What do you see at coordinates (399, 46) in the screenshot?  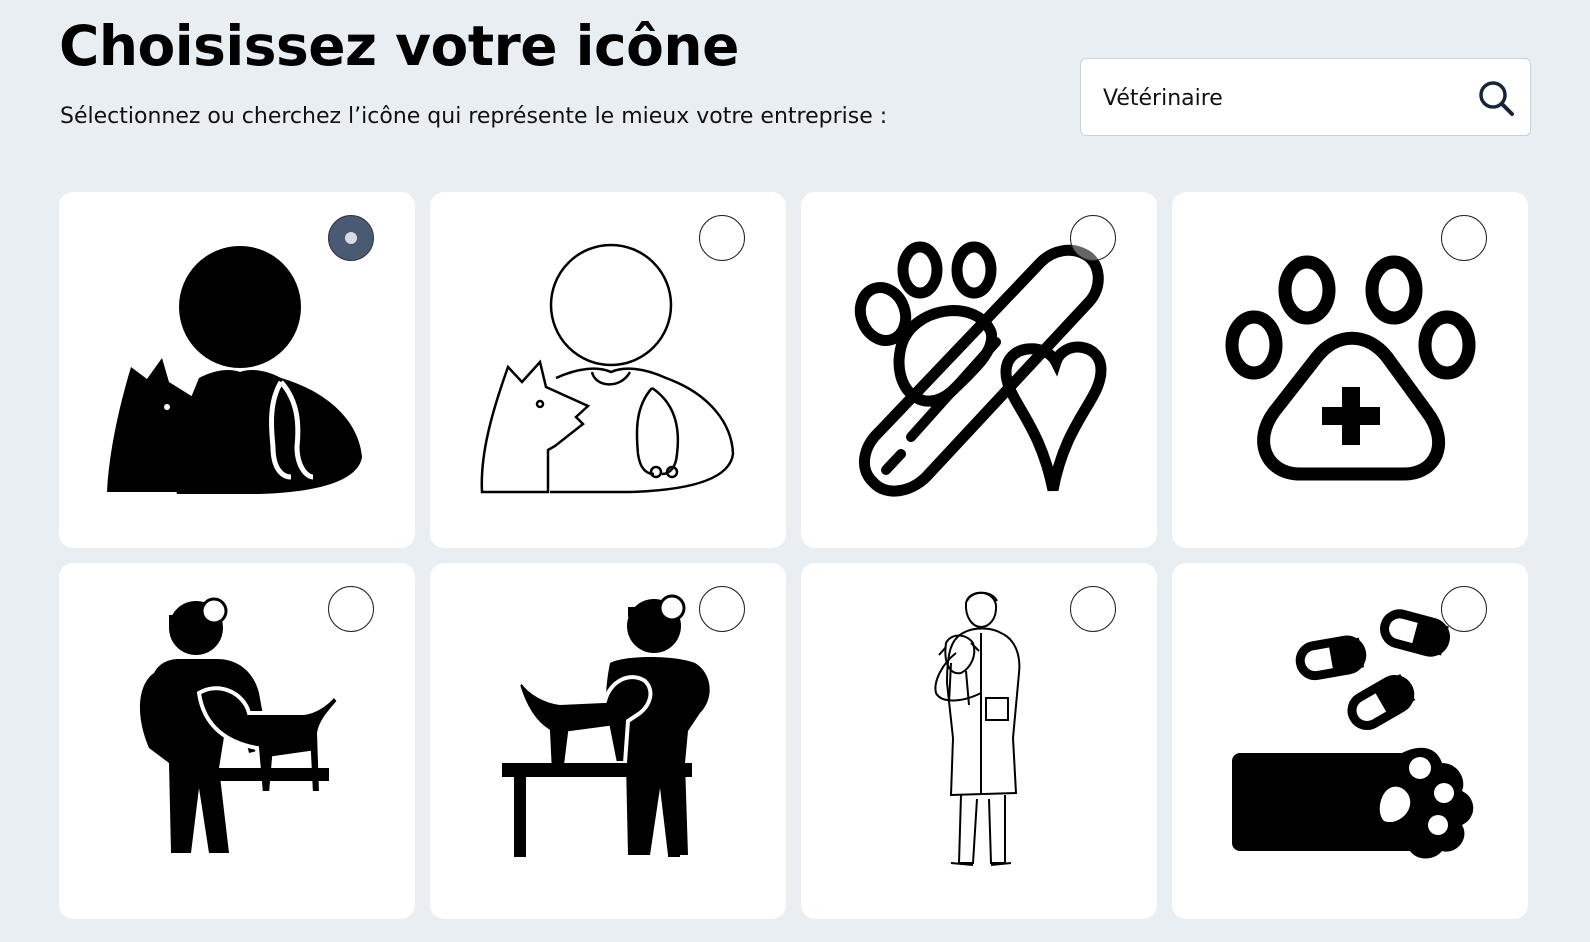 I see `page-title: Choisissez votre icône` at bounding box center [399, 46].